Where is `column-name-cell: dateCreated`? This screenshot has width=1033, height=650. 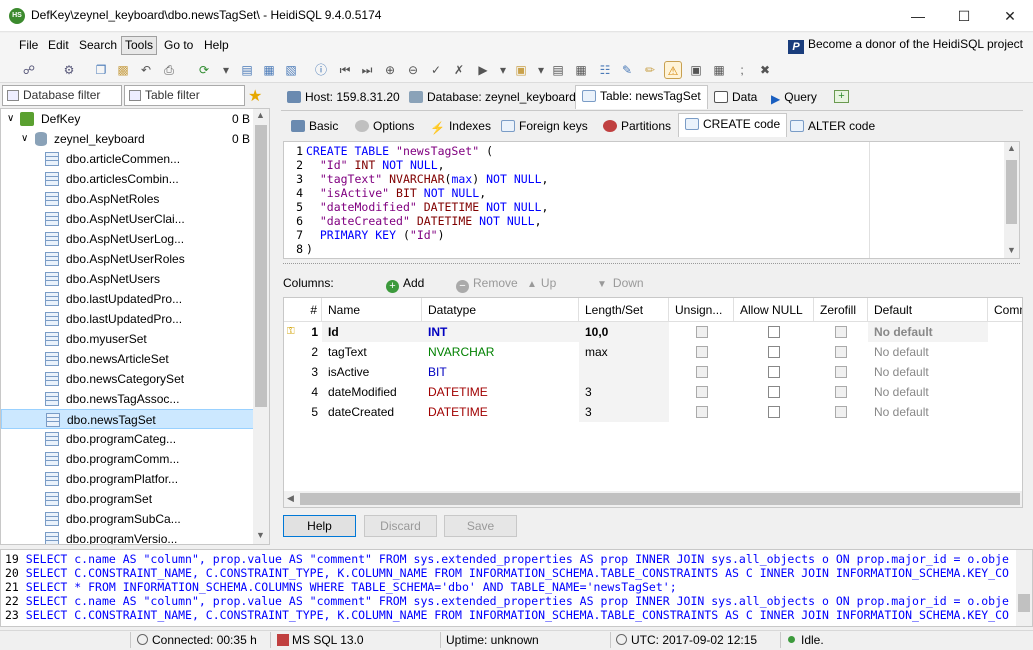
column-name-cell: dateCreated is located at coordinates (372, 412).